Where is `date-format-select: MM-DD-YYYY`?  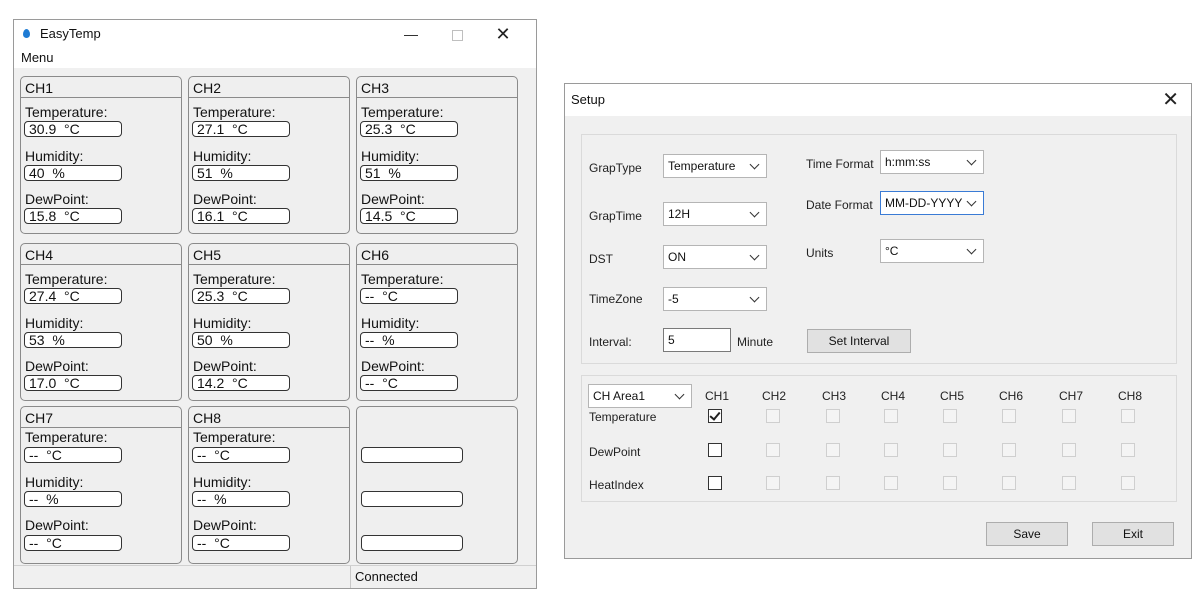
date-format-select: MM-DD-YYYY is located at coordinates (932, 203).